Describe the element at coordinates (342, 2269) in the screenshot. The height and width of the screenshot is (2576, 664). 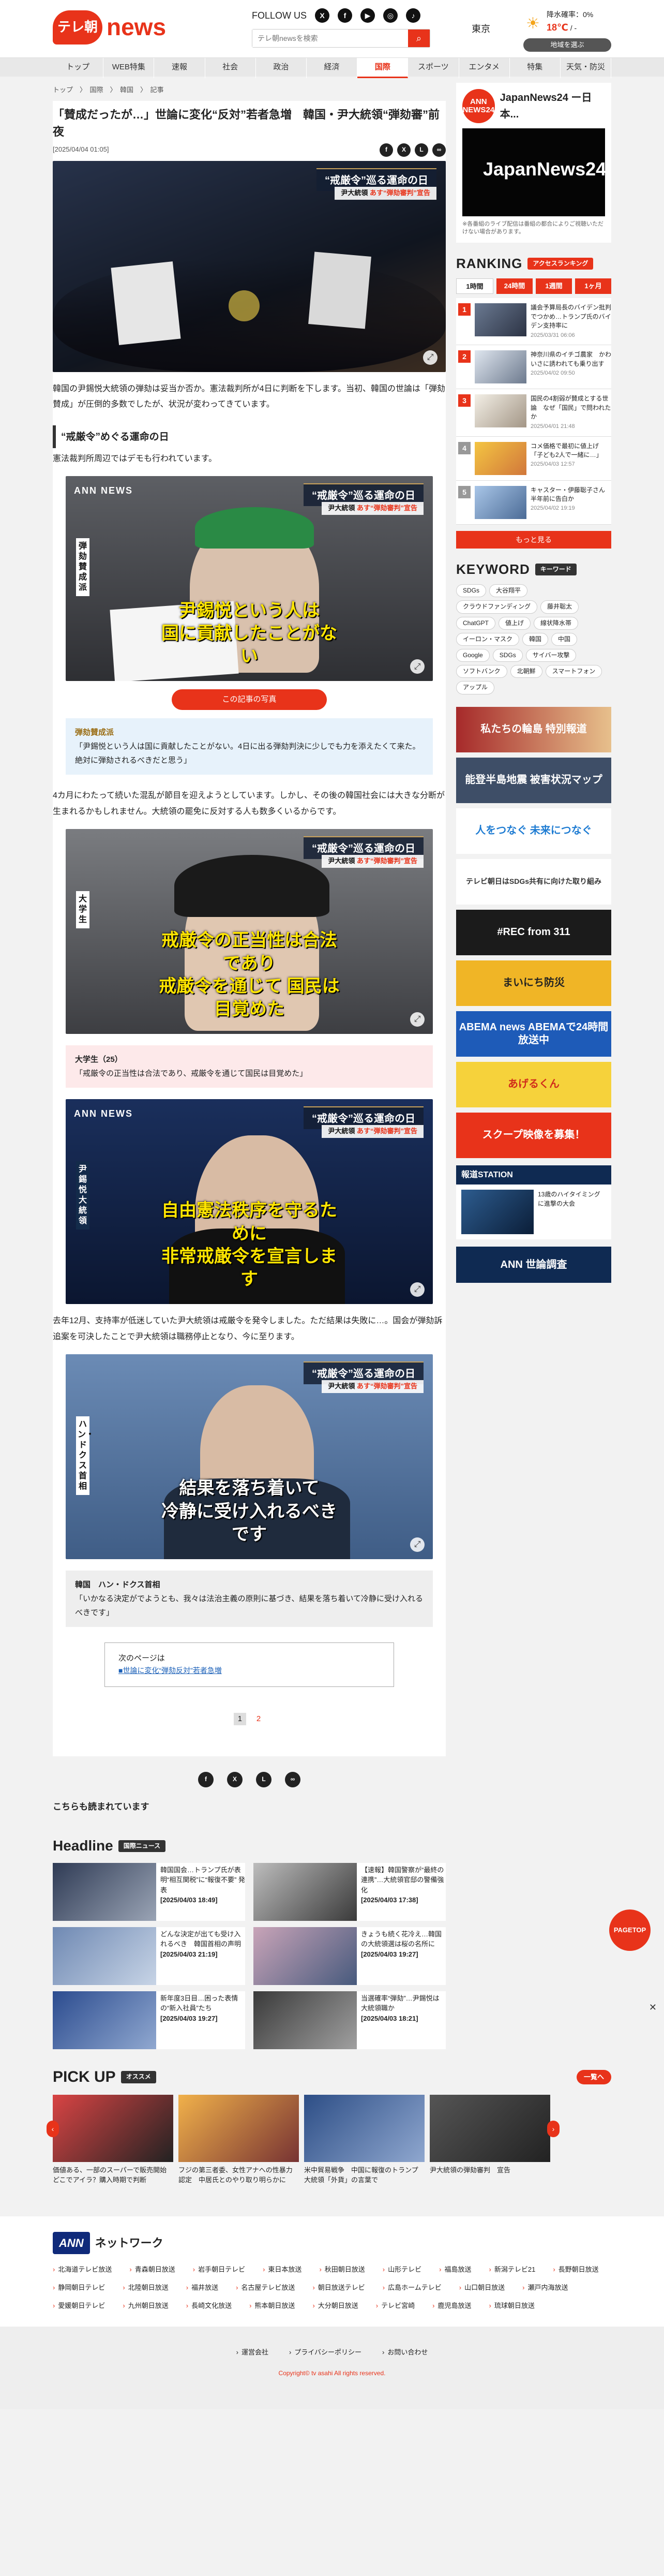
I see `station-link: 秋田朝日放送` at that location.